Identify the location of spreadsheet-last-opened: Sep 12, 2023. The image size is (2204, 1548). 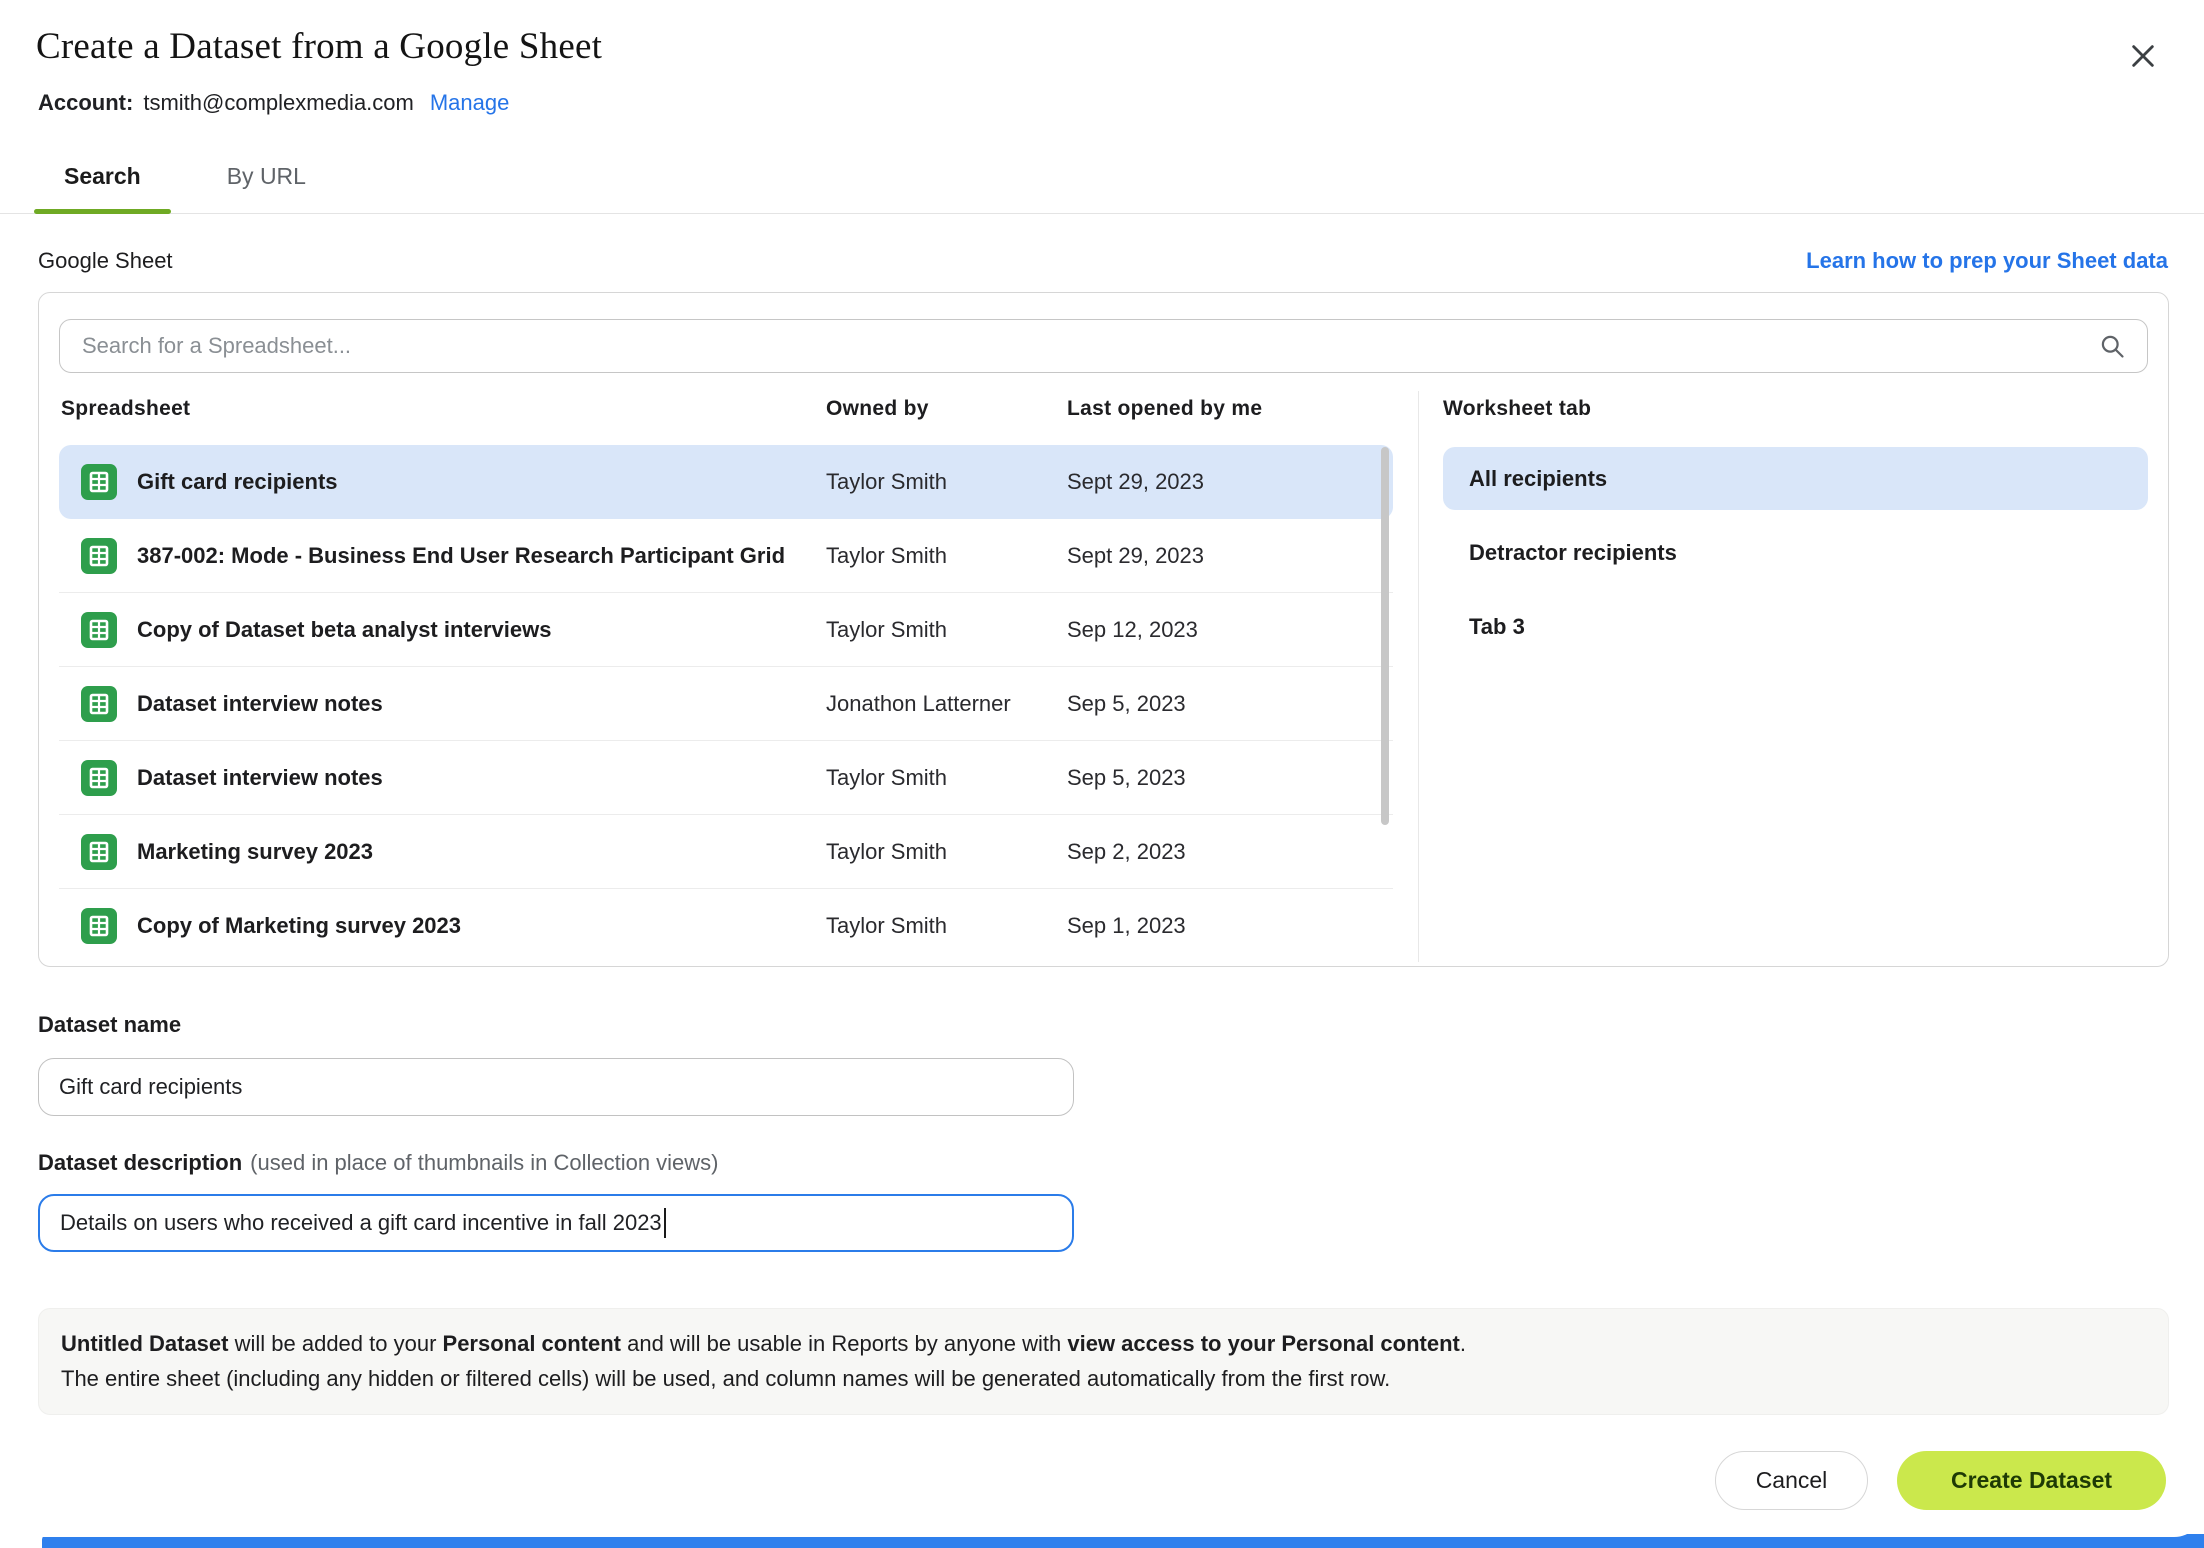
(1132, 629).